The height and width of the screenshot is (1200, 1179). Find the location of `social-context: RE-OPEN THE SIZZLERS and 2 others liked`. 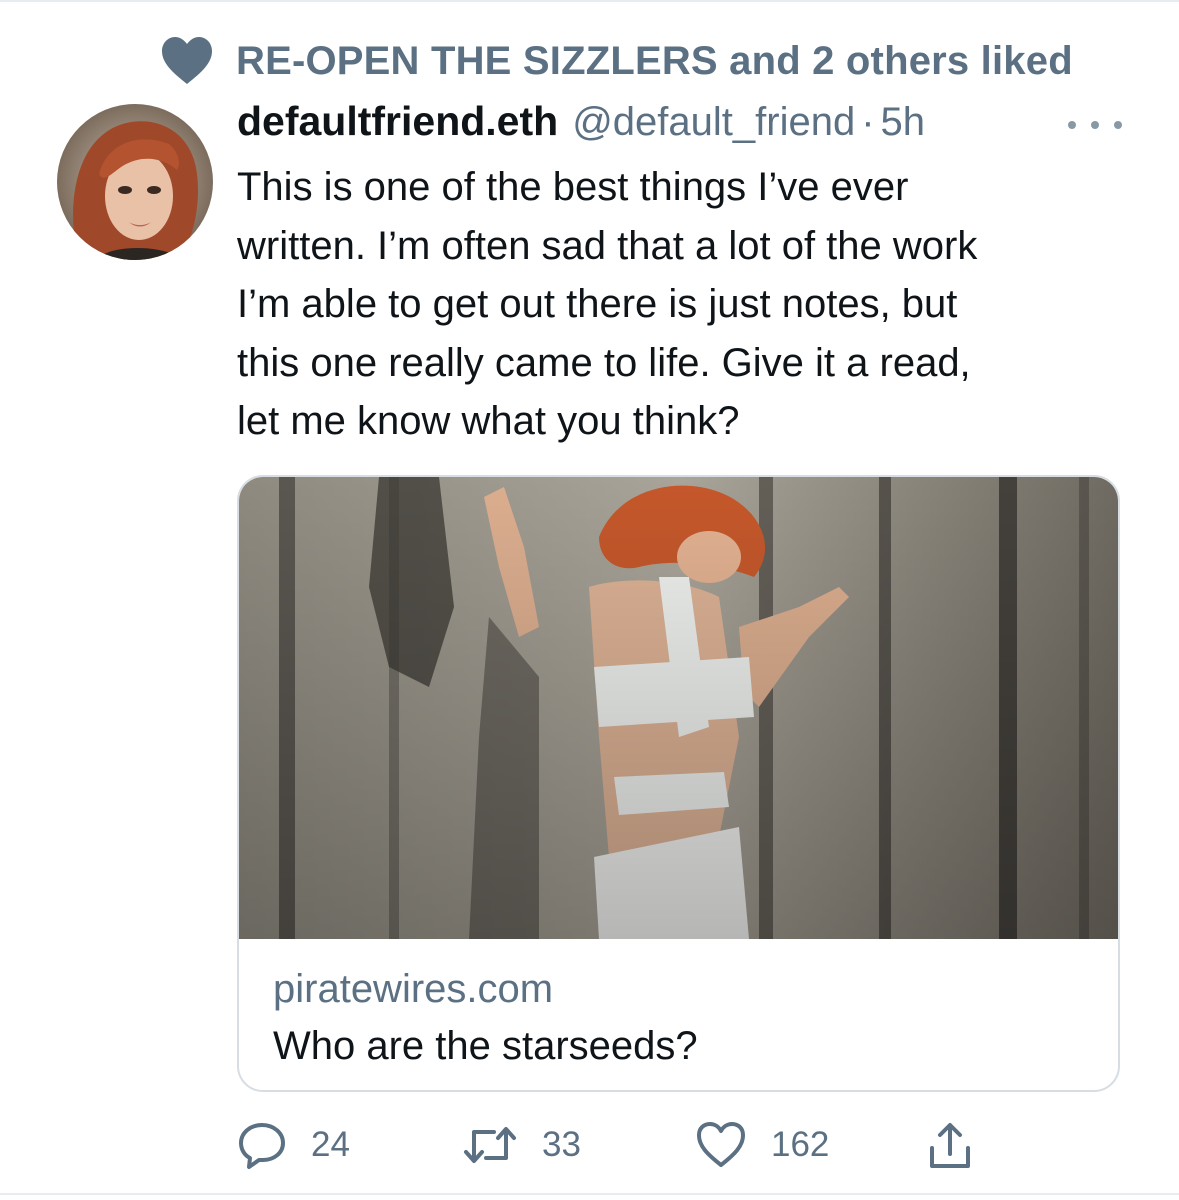

social-context: RE-OPEN THE SIZZLERS and 2 others liked is located at coordinates (616, 61).